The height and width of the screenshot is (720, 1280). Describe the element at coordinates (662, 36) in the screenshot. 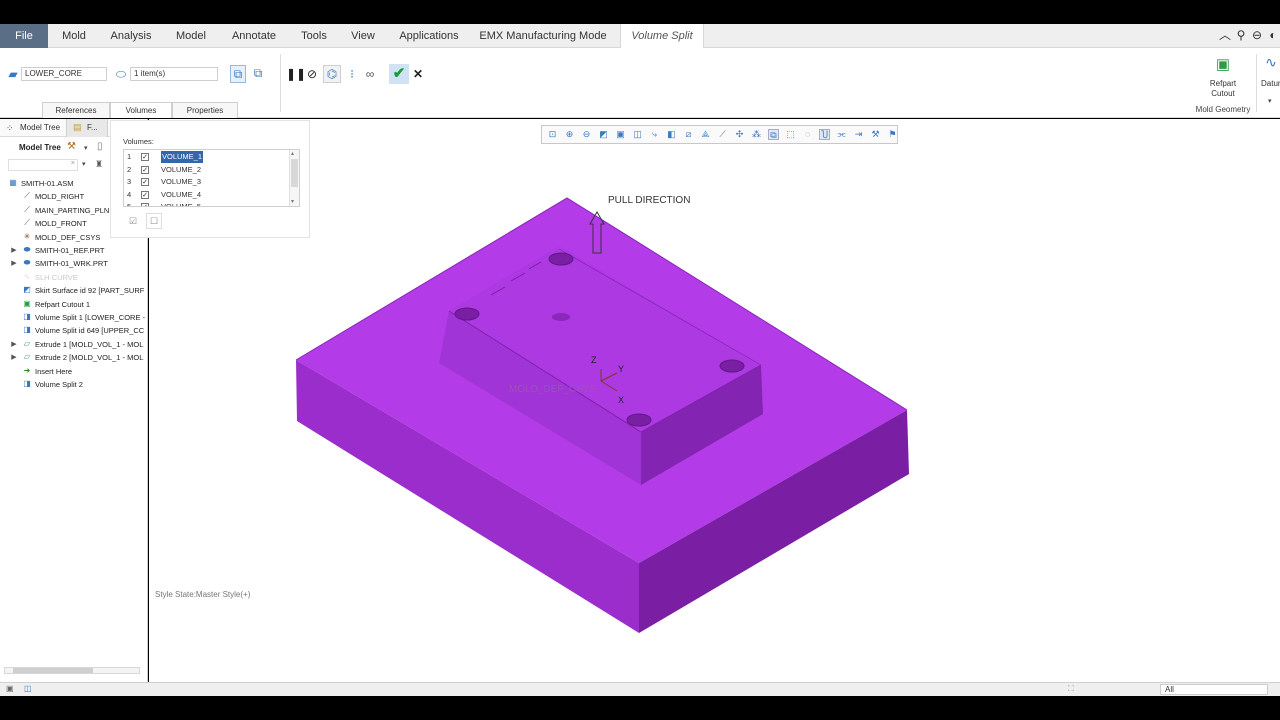

I see `tab-volume-split: Volume Split` at that location.